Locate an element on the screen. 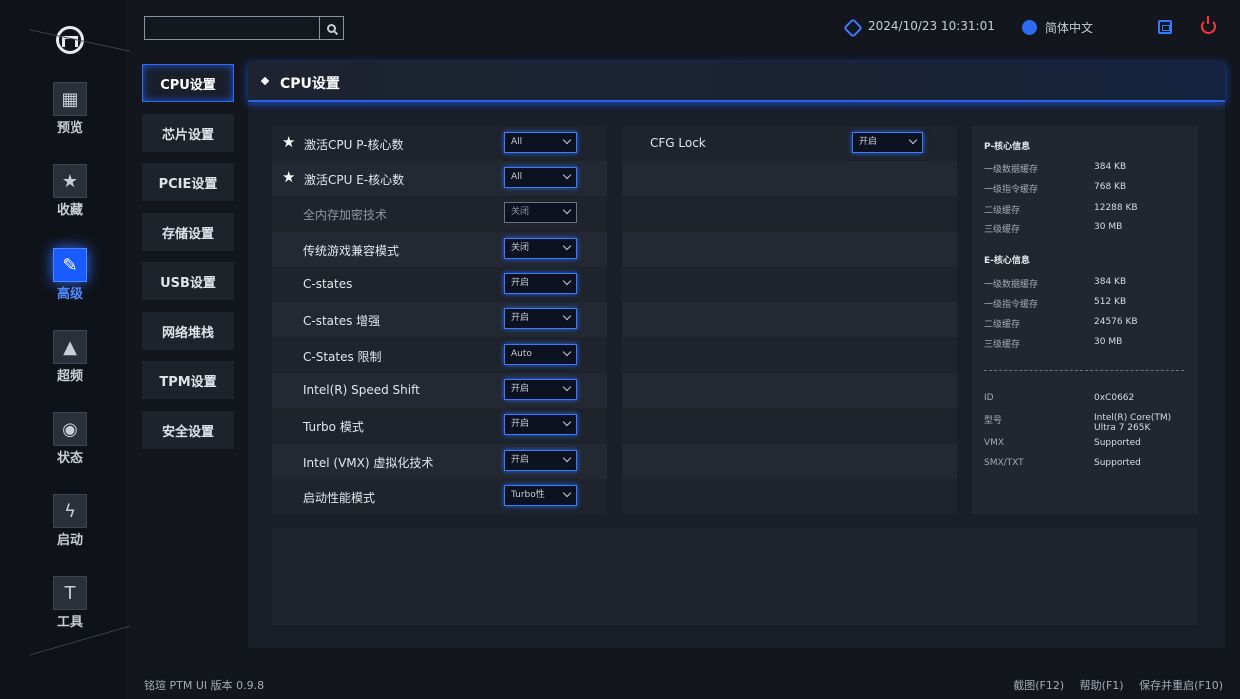 The height and width of the screenshot is (699, 1240). info-key: VMX is located at coordinates (994, 443).